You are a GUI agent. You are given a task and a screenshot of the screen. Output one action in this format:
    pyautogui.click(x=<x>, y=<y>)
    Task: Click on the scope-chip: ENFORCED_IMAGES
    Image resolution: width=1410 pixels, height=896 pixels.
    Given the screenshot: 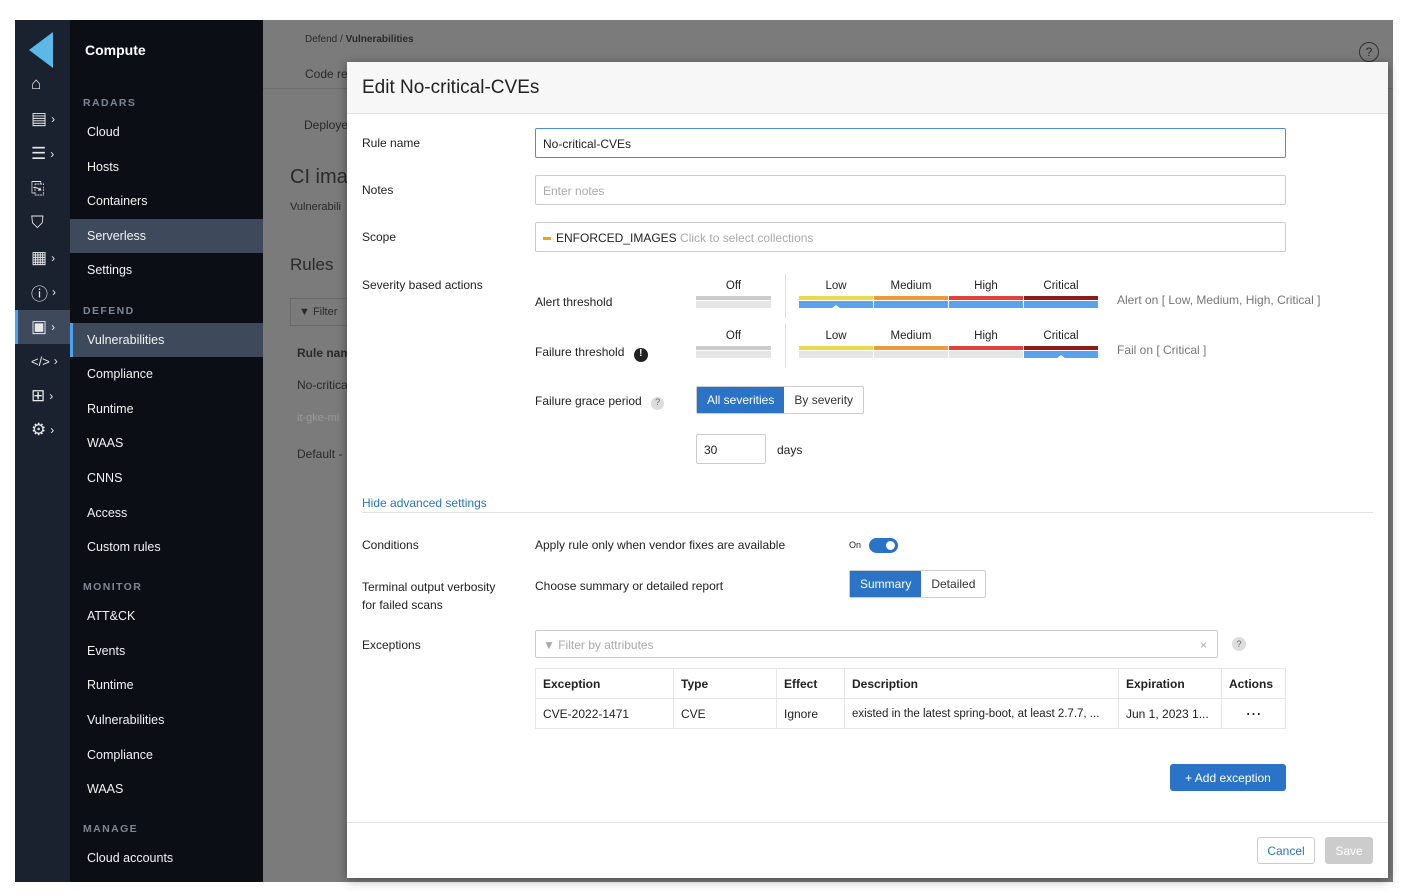 What is the action you would take?
    pyautogui.click(x=616, y=238)
    